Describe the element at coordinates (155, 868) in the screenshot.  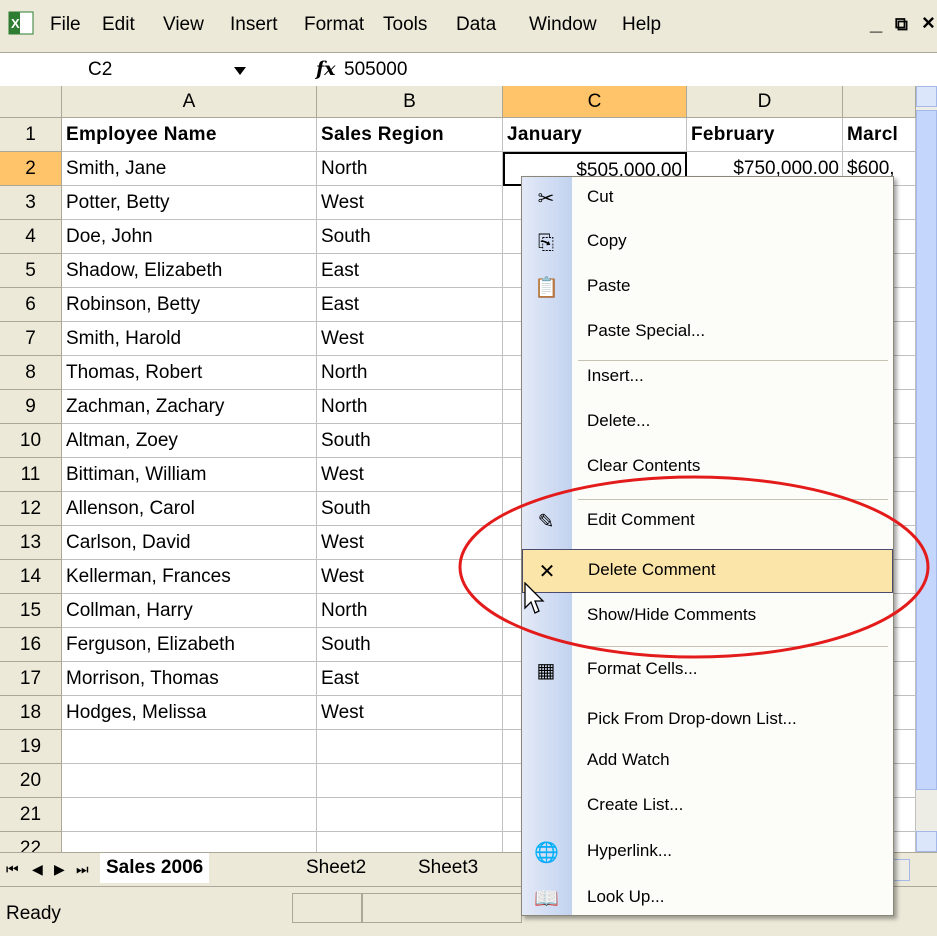
I see `sheet-tab-sales-2006: Sales 2006` at that location.